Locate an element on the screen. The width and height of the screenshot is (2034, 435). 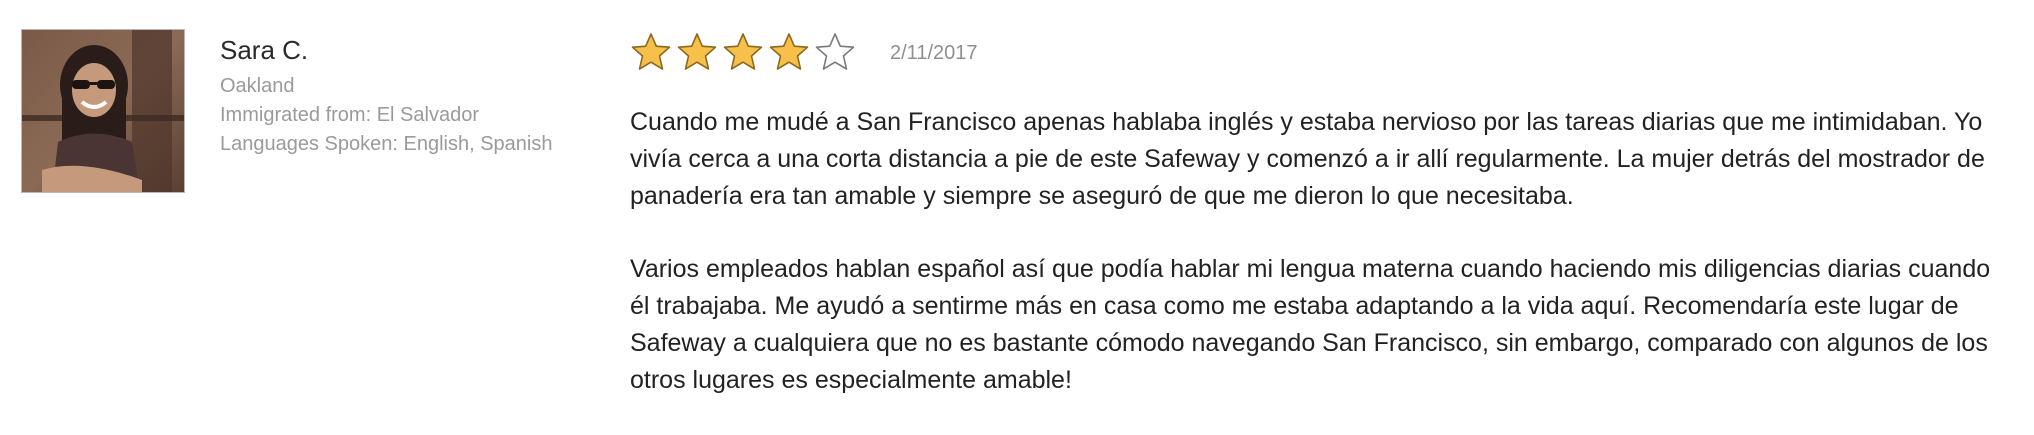
star-rating is located at coordinates (745, 52).